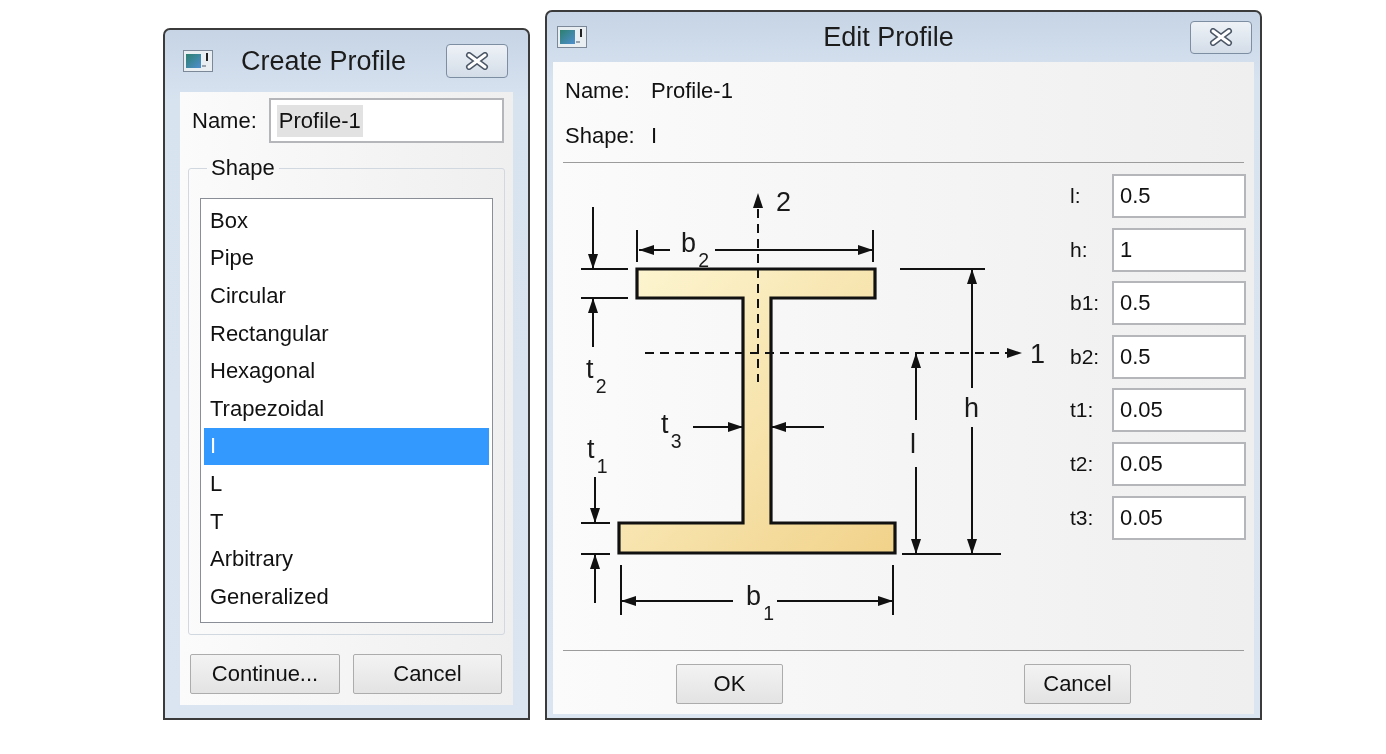 Image resolution: width=1386 pixels, height=754 pixels. What do you see at coordinates (913, 444) in the screenshot?
I see `dimension-label: l` at bounding box center [913, 444].